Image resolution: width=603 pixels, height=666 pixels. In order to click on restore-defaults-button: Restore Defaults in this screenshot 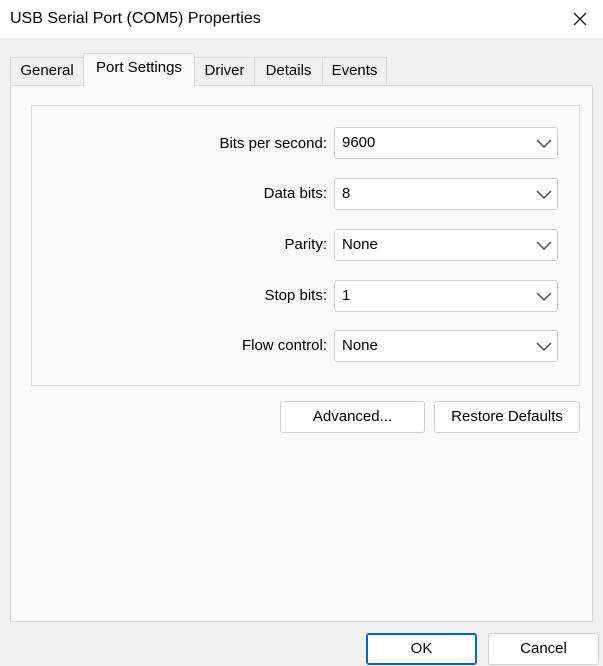, I will do `click(507, 417)`.